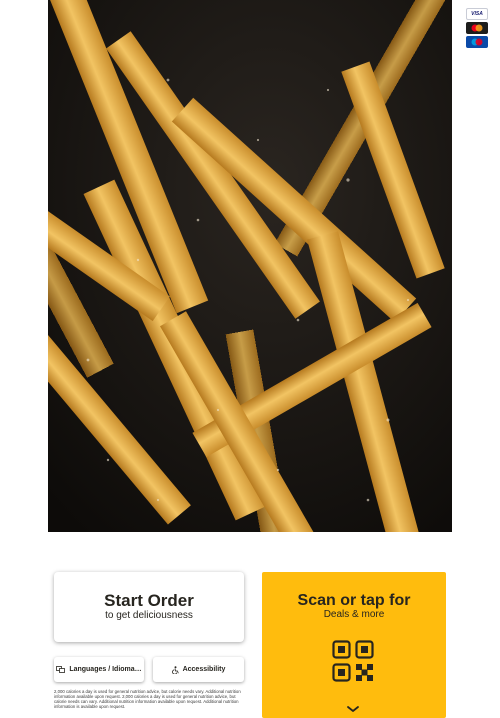  What do you see at coordinates (477, 14) in the screenshot?
I see `visa-card-icon: VISA` at bounding box center [477, 14].